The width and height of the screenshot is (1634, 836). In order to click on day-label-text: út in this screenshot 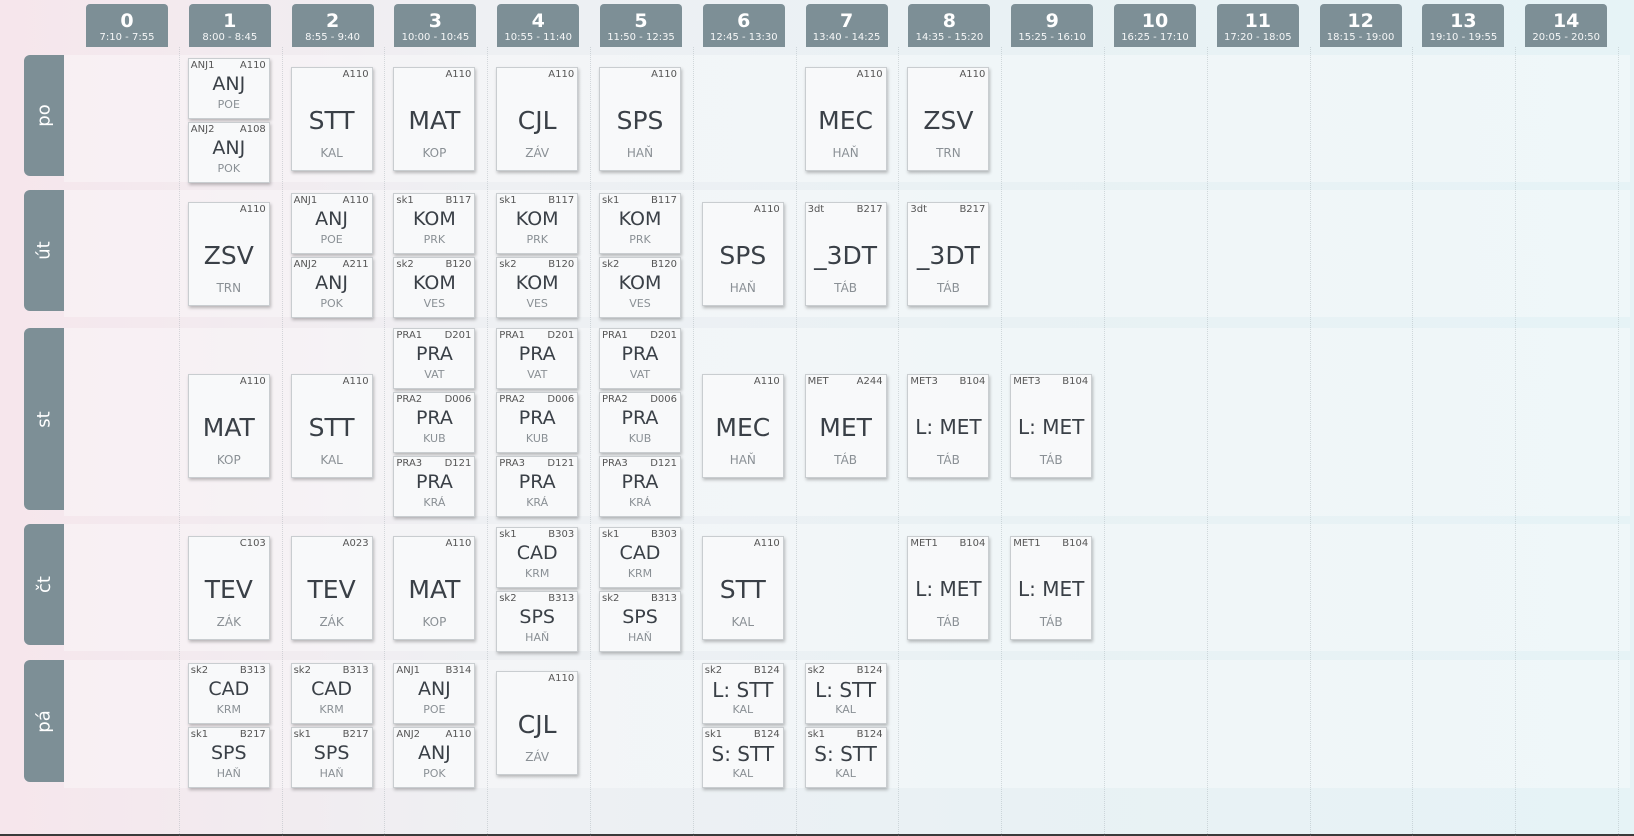, I will do `click(44, 250)`.